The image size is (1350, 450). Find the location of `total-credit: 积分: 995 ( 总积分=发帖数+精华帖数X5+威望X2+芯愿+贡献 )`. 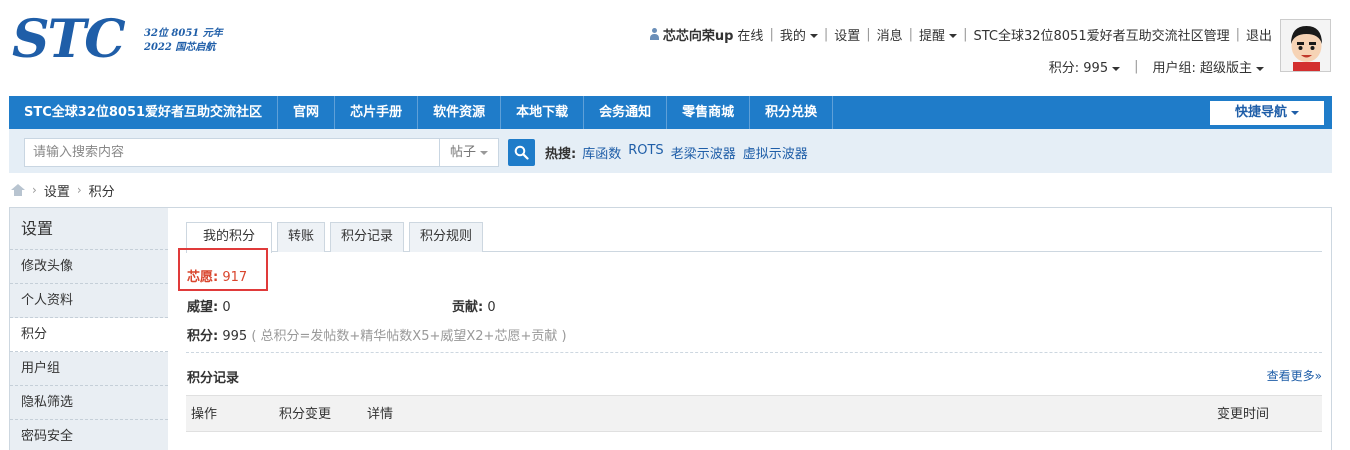

total-credit: 积分: 995 ( 总积分=发帖数+精华帖数X5+威望X2+芯愿+贡献 ) is located at coordinates (377, 334).